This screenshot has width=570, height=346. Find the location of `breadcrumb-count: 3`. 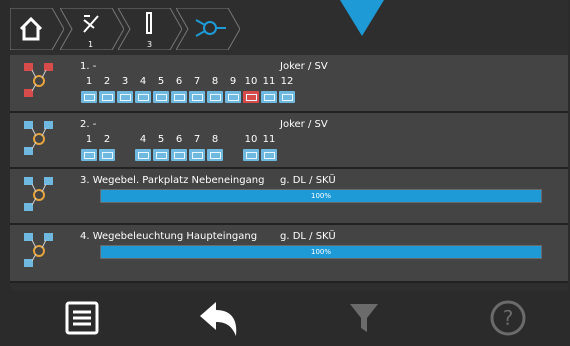

breadcrumb-count: 3 is located at coordinates (150, 44).